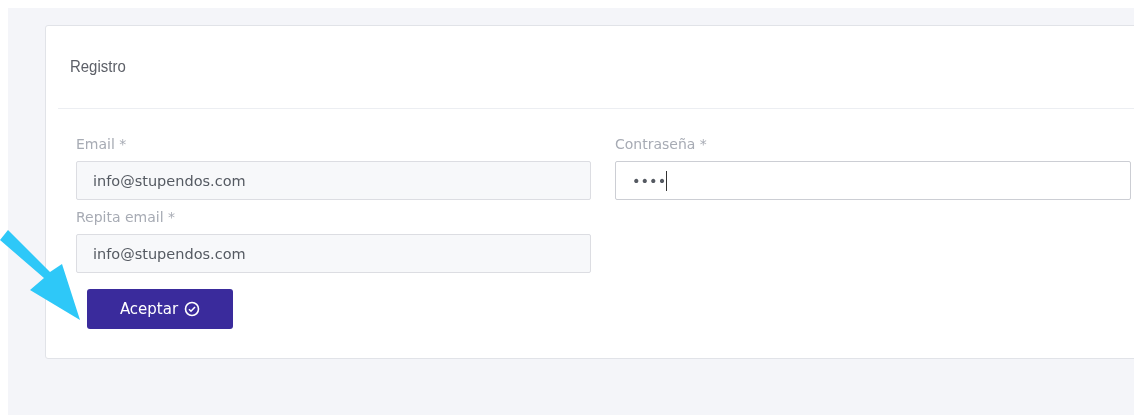  I want to click on card-title: Registro, so click(98, 67).